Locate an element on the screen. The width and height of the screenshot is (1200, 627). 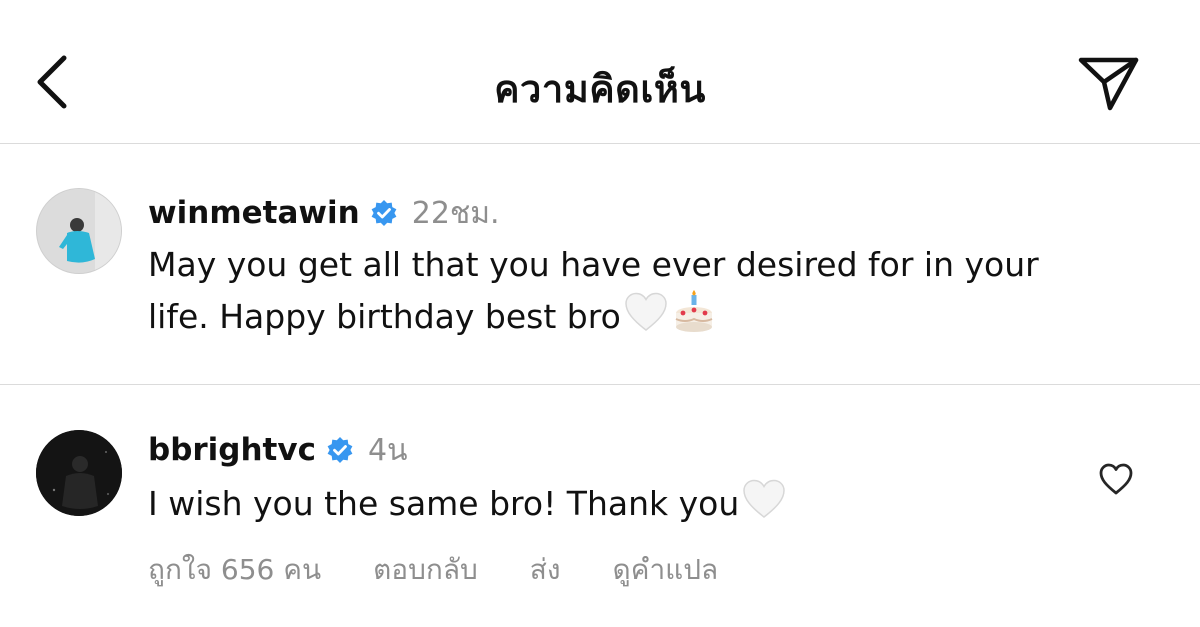
comment-header: bbrightvc 4น is located at coordinates (278, 450).